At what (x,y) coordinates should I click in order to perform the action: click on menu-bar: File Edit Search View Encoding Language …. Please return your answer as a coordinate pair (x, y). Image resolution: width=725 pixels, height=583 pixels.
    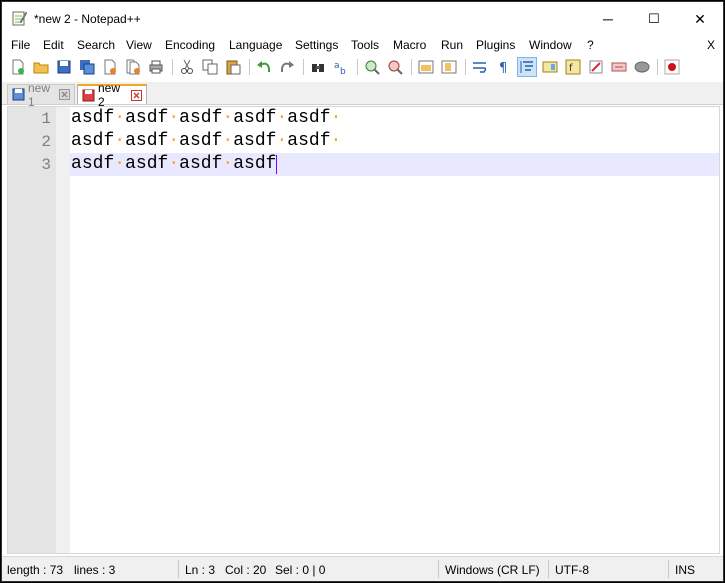
    Looking at the image, I should click on (362, 45).